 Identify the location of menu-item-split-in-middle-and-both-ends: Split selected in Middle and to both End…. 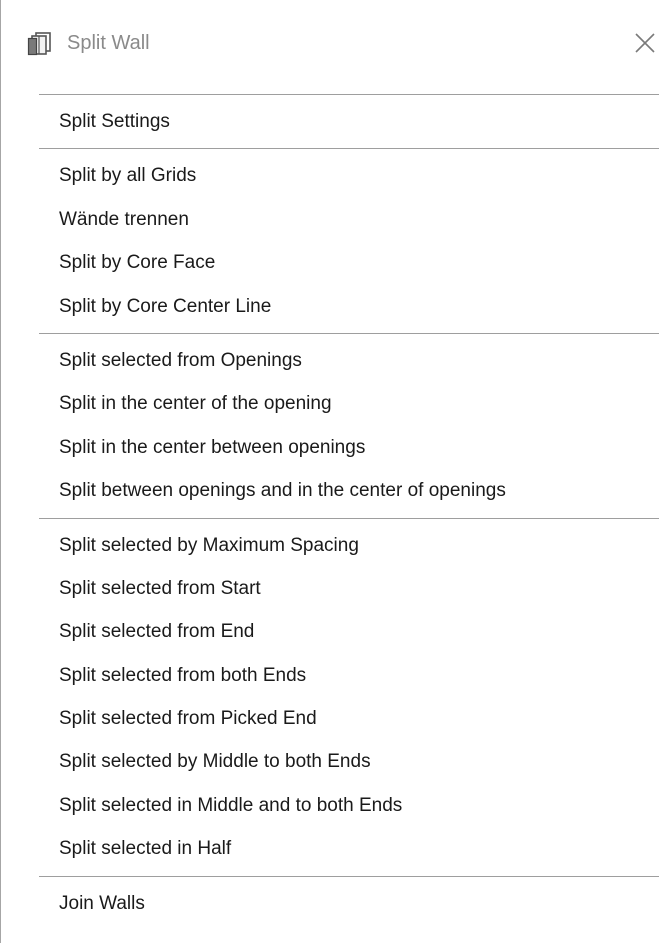
(335, 805).